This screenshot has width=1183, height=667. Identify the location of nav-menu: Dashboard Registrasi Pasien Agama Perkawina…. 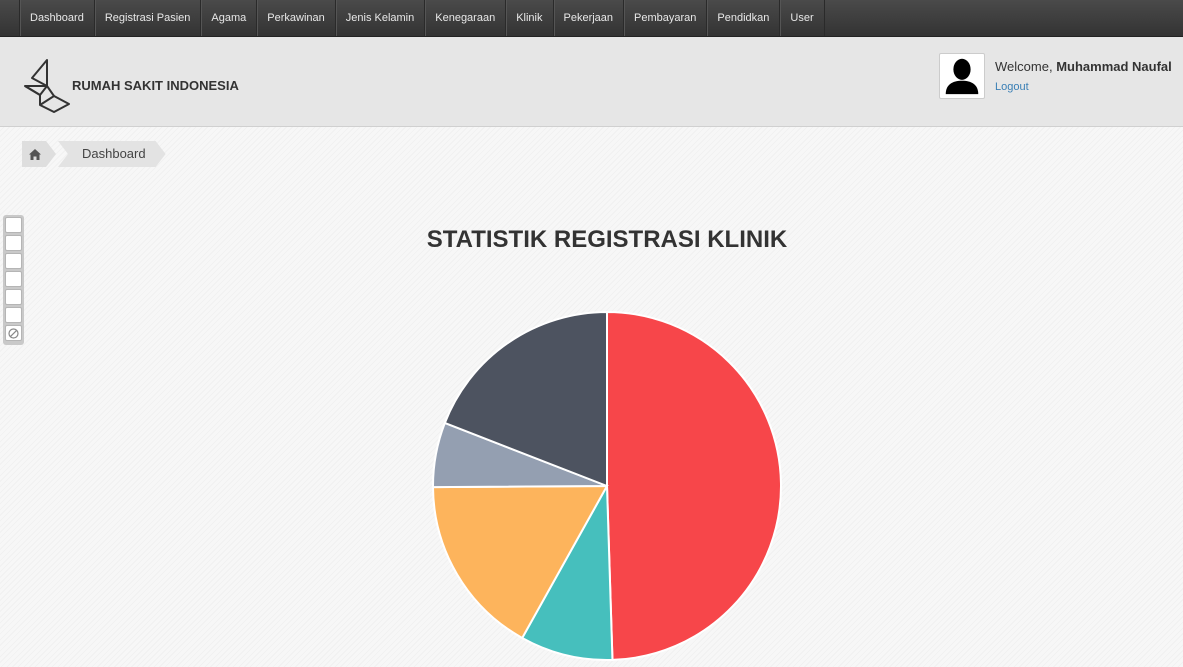
(601, 18).